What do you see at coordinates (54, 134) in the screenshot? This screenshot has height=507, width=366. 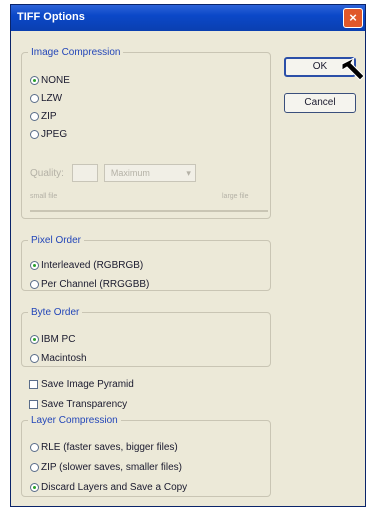 I see `compression-jpeg-label: JPEG` at bounding box center [54, 134].